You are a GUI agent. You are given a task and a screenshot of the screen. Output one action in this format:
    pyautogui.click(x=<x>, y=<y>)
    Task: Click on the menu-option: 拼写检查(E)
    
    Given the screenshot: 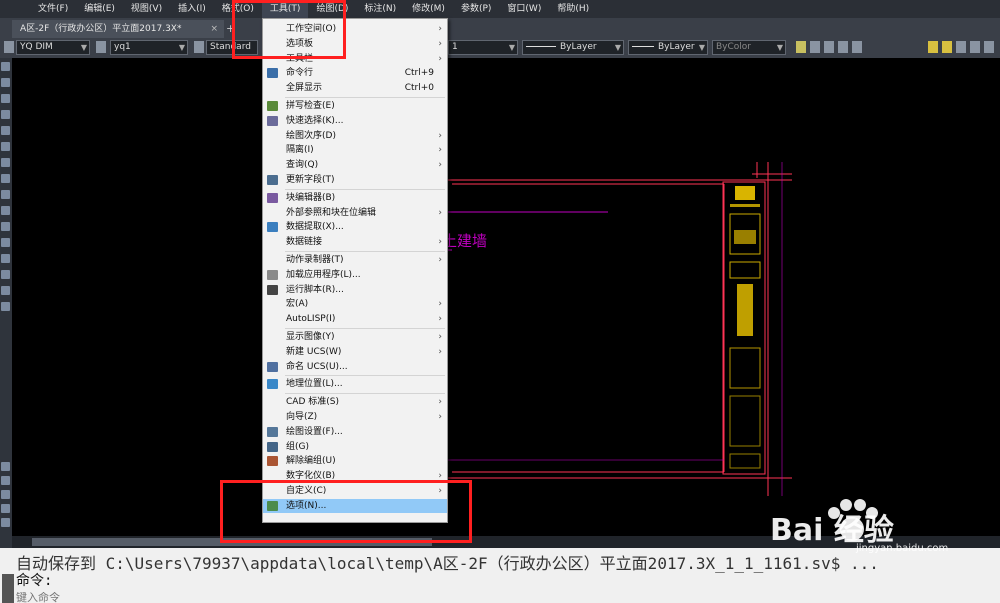 What is the action you would take?
    pyautogui.click(x=355, y=106)
    